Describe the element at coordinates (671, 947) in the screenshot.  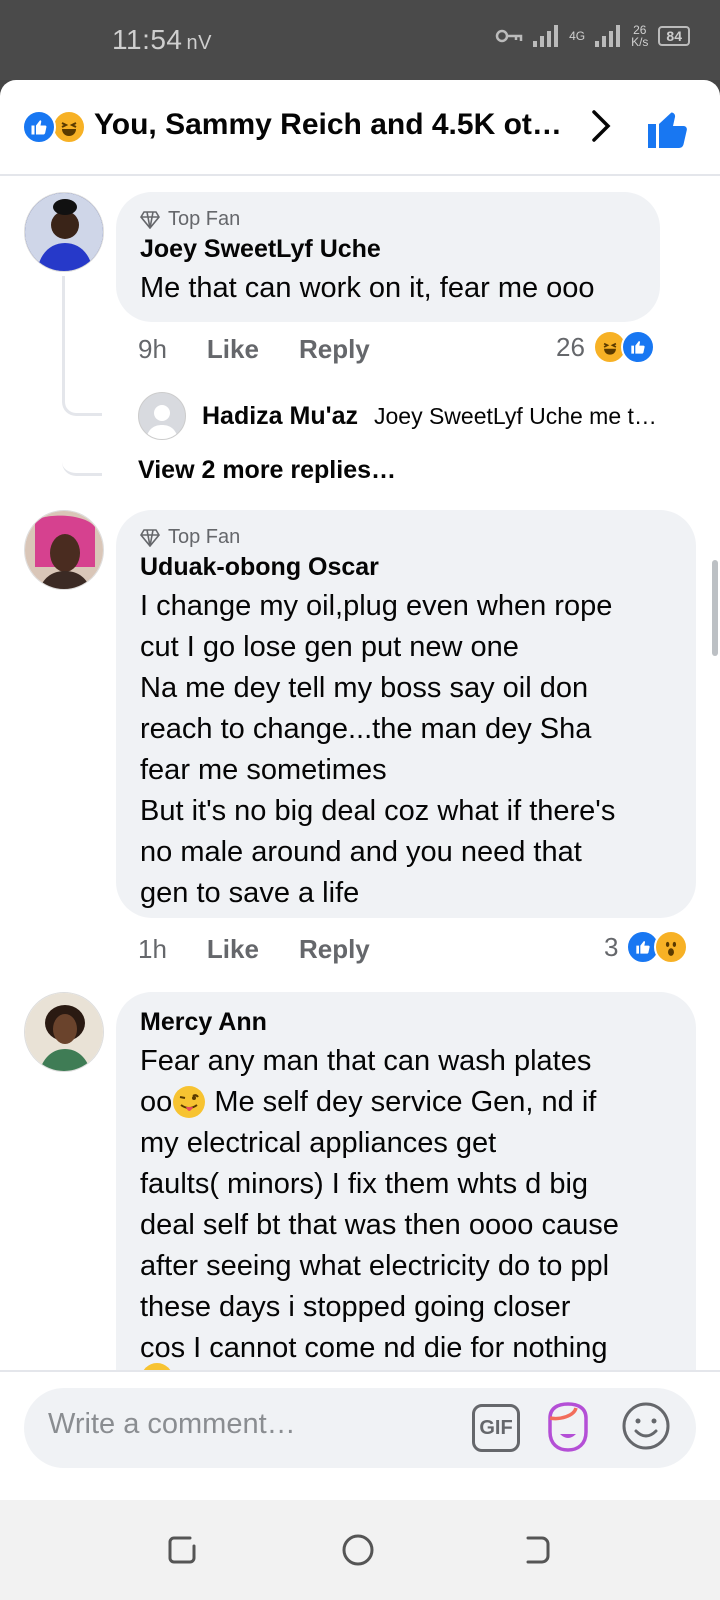
I see `wow-reaction-icon` at that location.